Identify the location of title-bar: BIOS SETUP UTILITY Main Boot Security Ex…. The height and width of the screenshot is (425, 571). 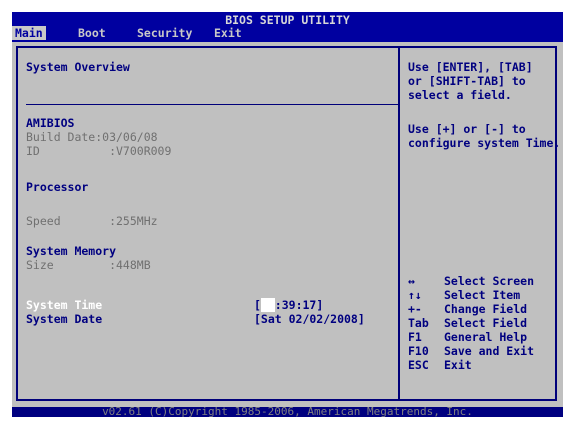
(287, 27).